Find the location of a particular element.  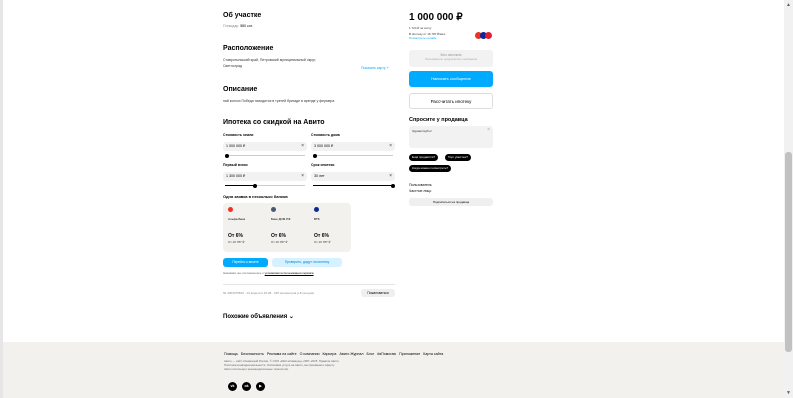

seller-name: Пользователь is located at coordinates (420, 185).